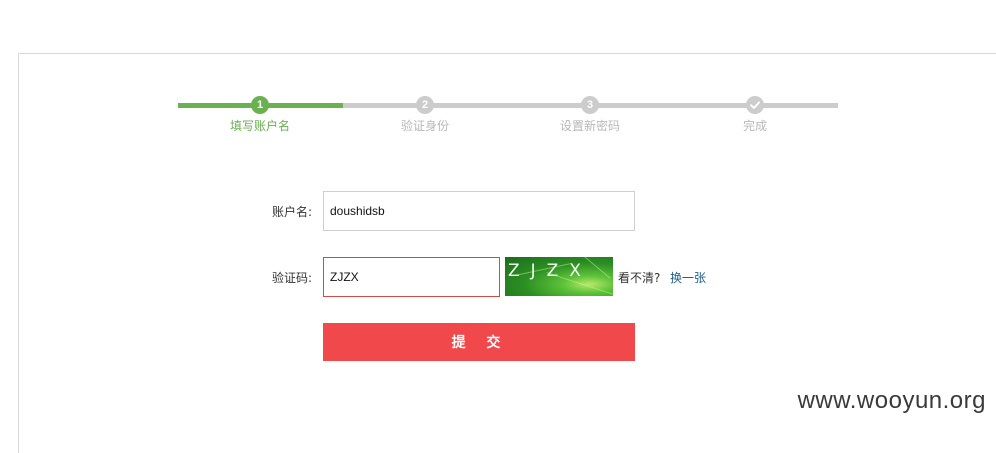 The width and height of the screenshot is (996, 453). Describe the element at coordinates (589, 126) in the screenshot. I see `step-3-label: 设置新密码` at that location.